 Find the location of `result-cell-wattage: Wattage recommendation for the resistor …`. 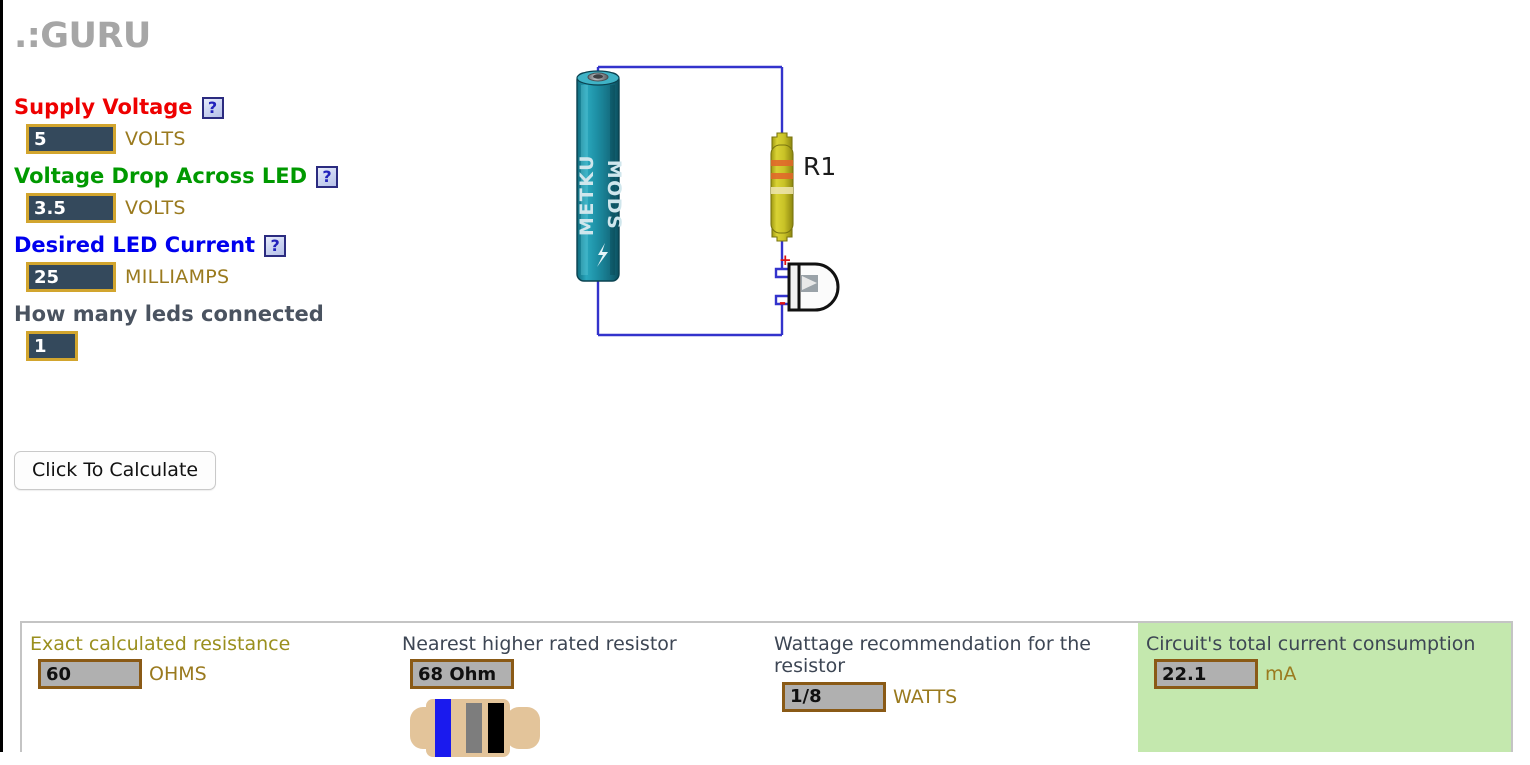

result-cell-wattage: Wattage recommendation for the resistor … is located at coordinates (952, 687).